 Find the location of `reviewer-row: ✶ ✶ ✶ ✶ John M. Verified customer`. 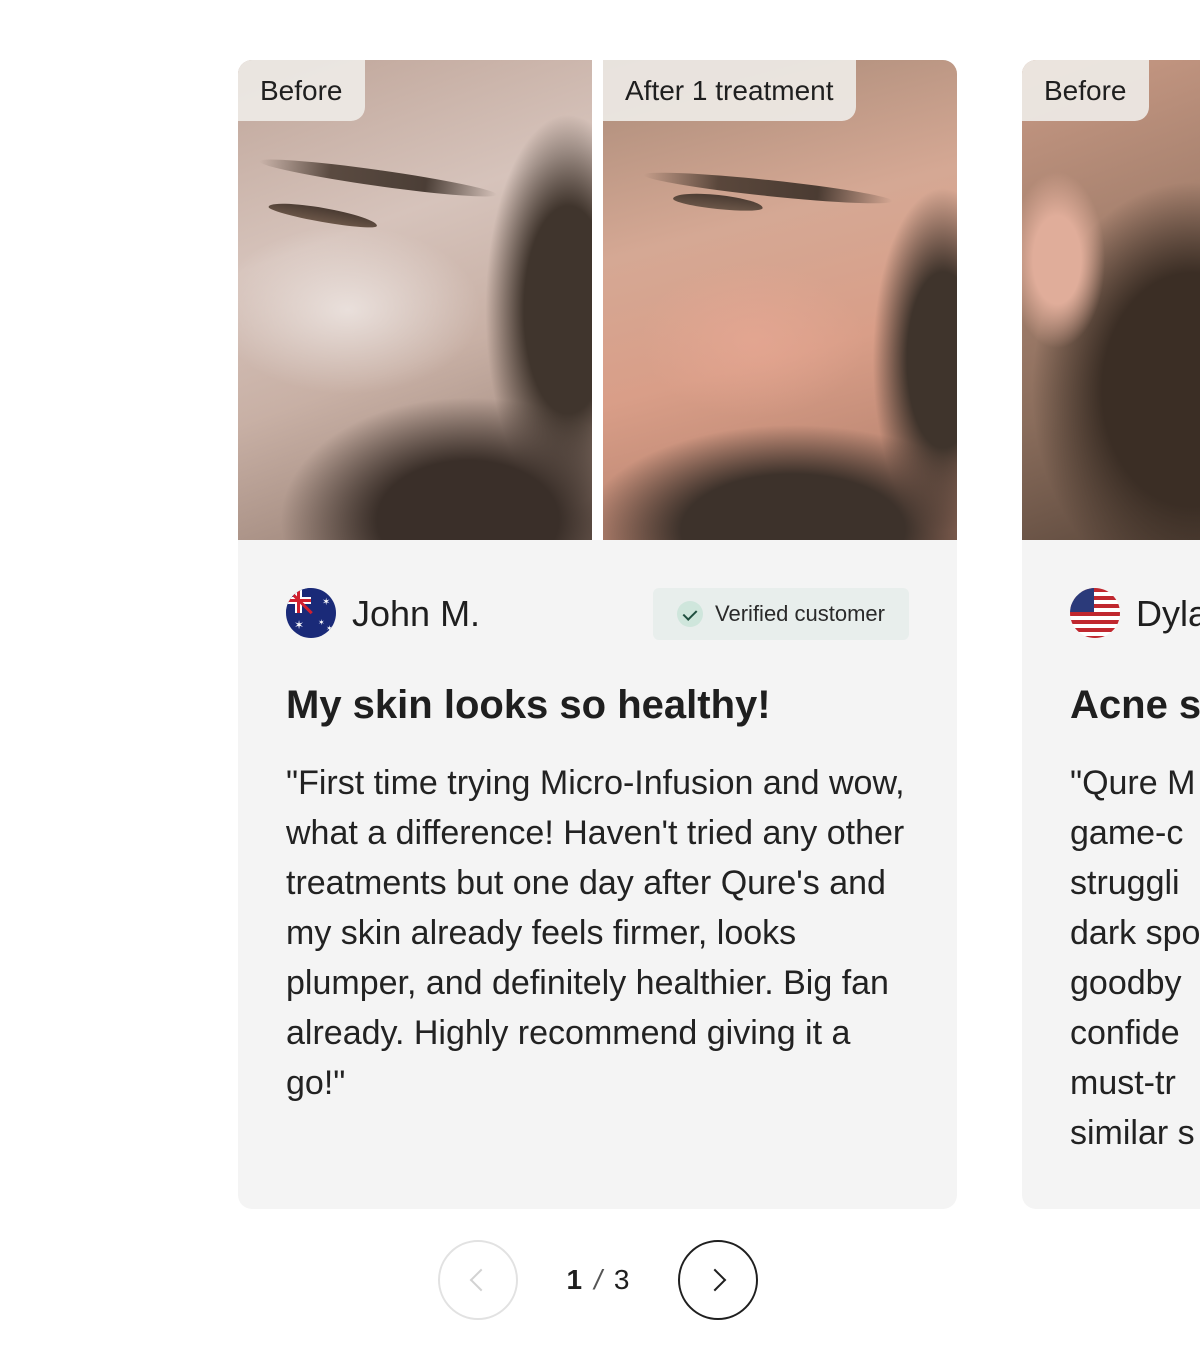

reviewer-row: ✶ ✶ ✶ ✶ John M. Verified customer is located at coordinates (597, 614).